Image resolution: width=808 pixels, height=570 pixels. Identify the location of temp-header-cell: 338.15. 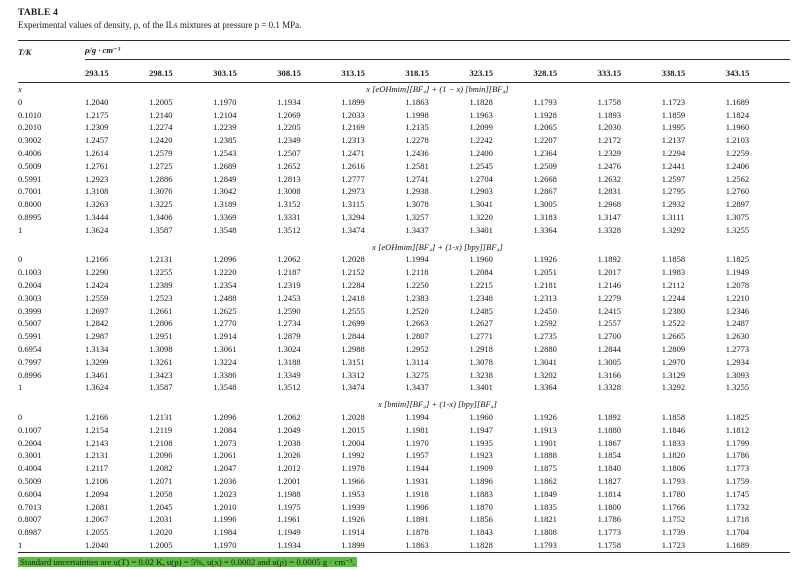
(693, 71).